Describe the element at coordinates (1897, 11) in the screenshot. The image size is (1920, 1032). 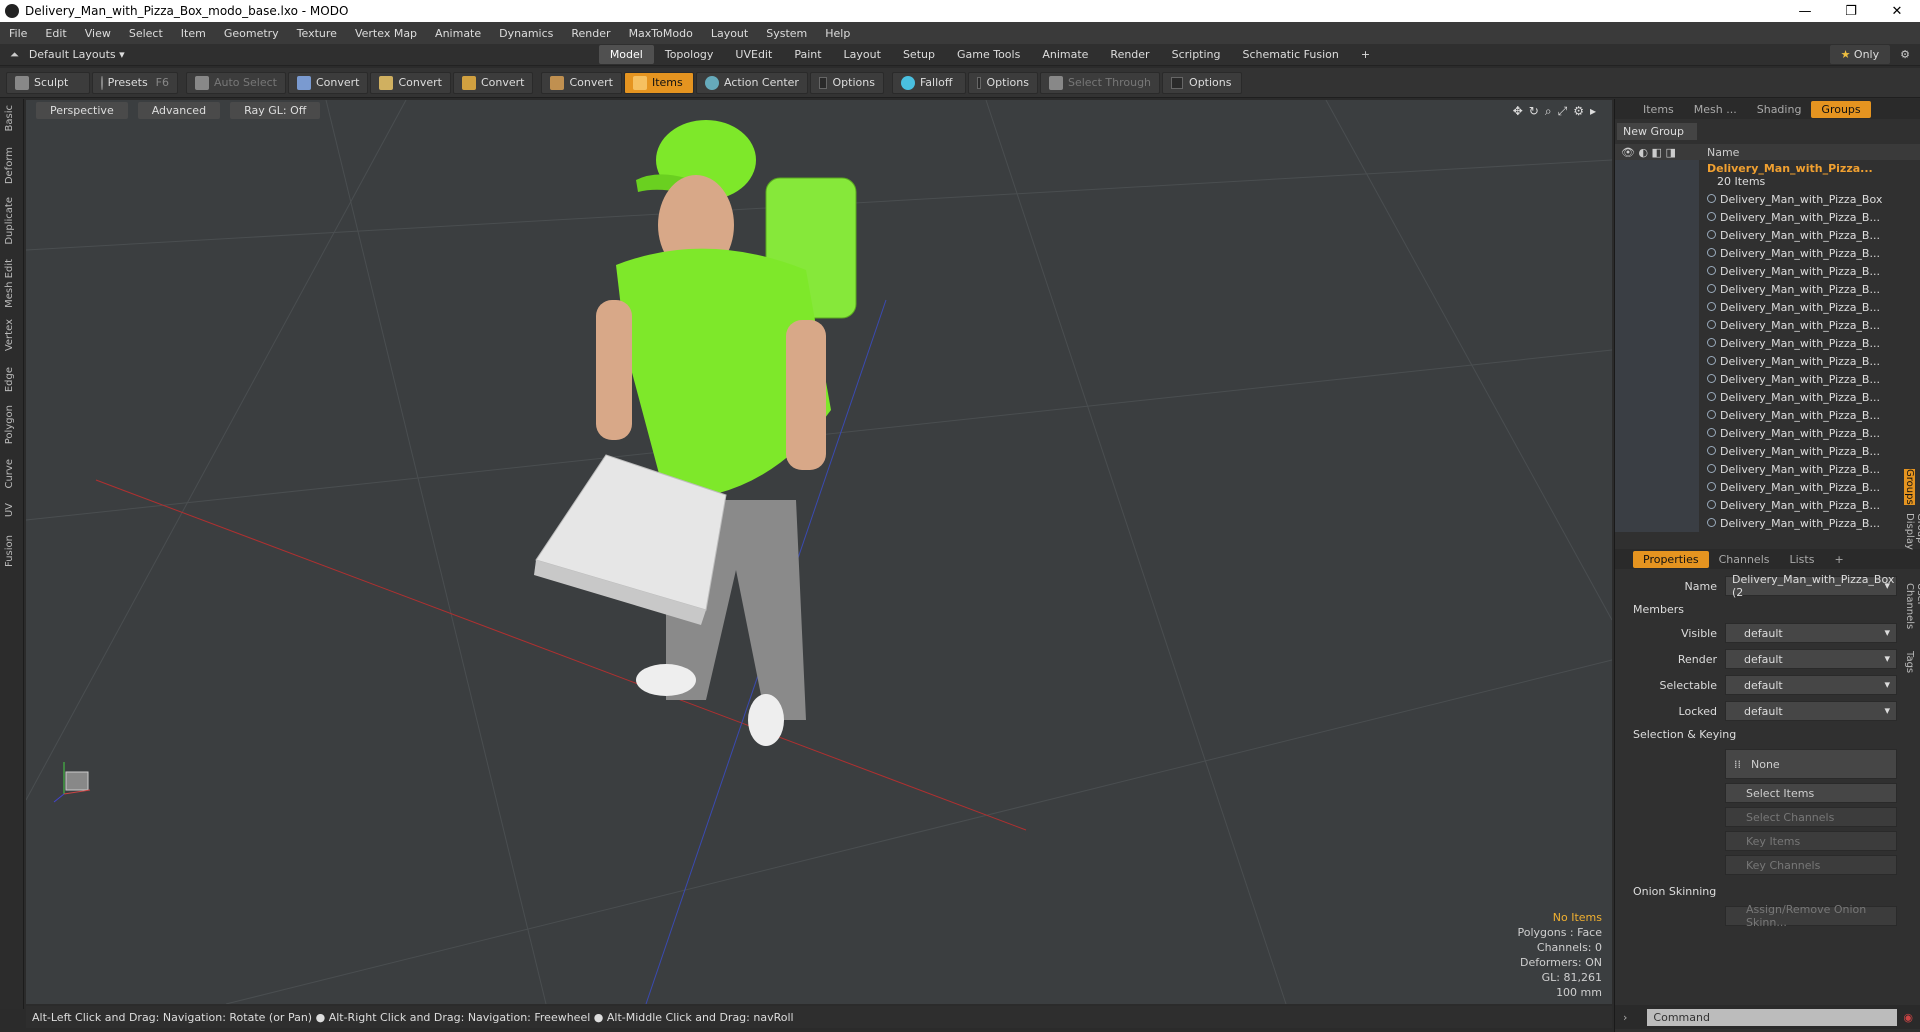
I see `close-button: ✕` at that location.